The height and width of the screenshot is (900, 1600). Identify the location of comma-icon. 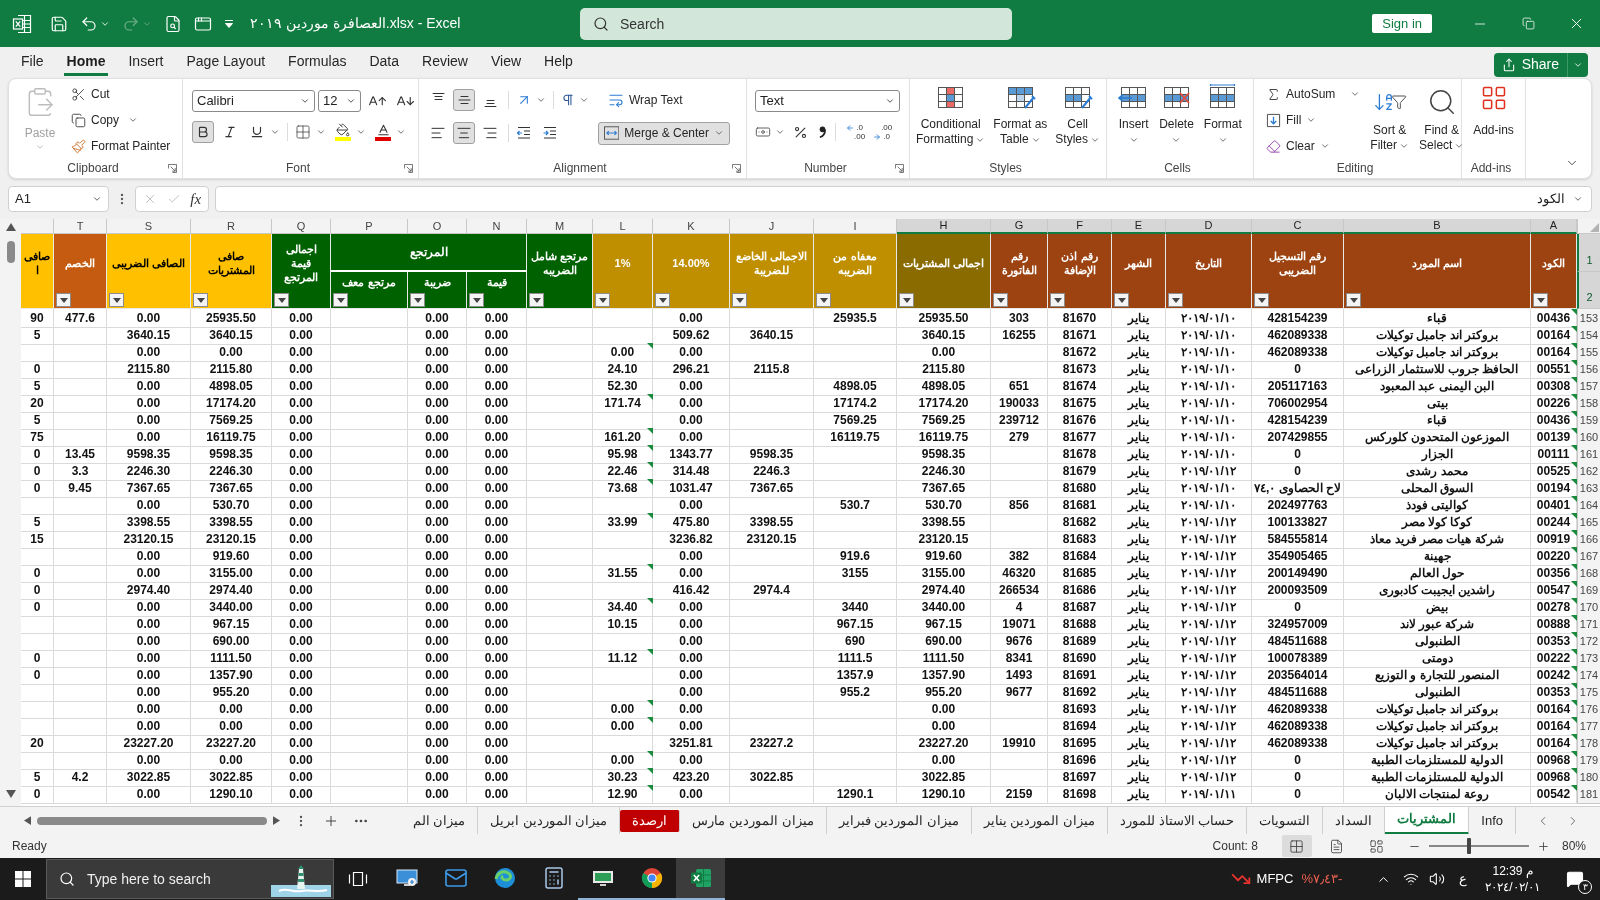
(822, 132).